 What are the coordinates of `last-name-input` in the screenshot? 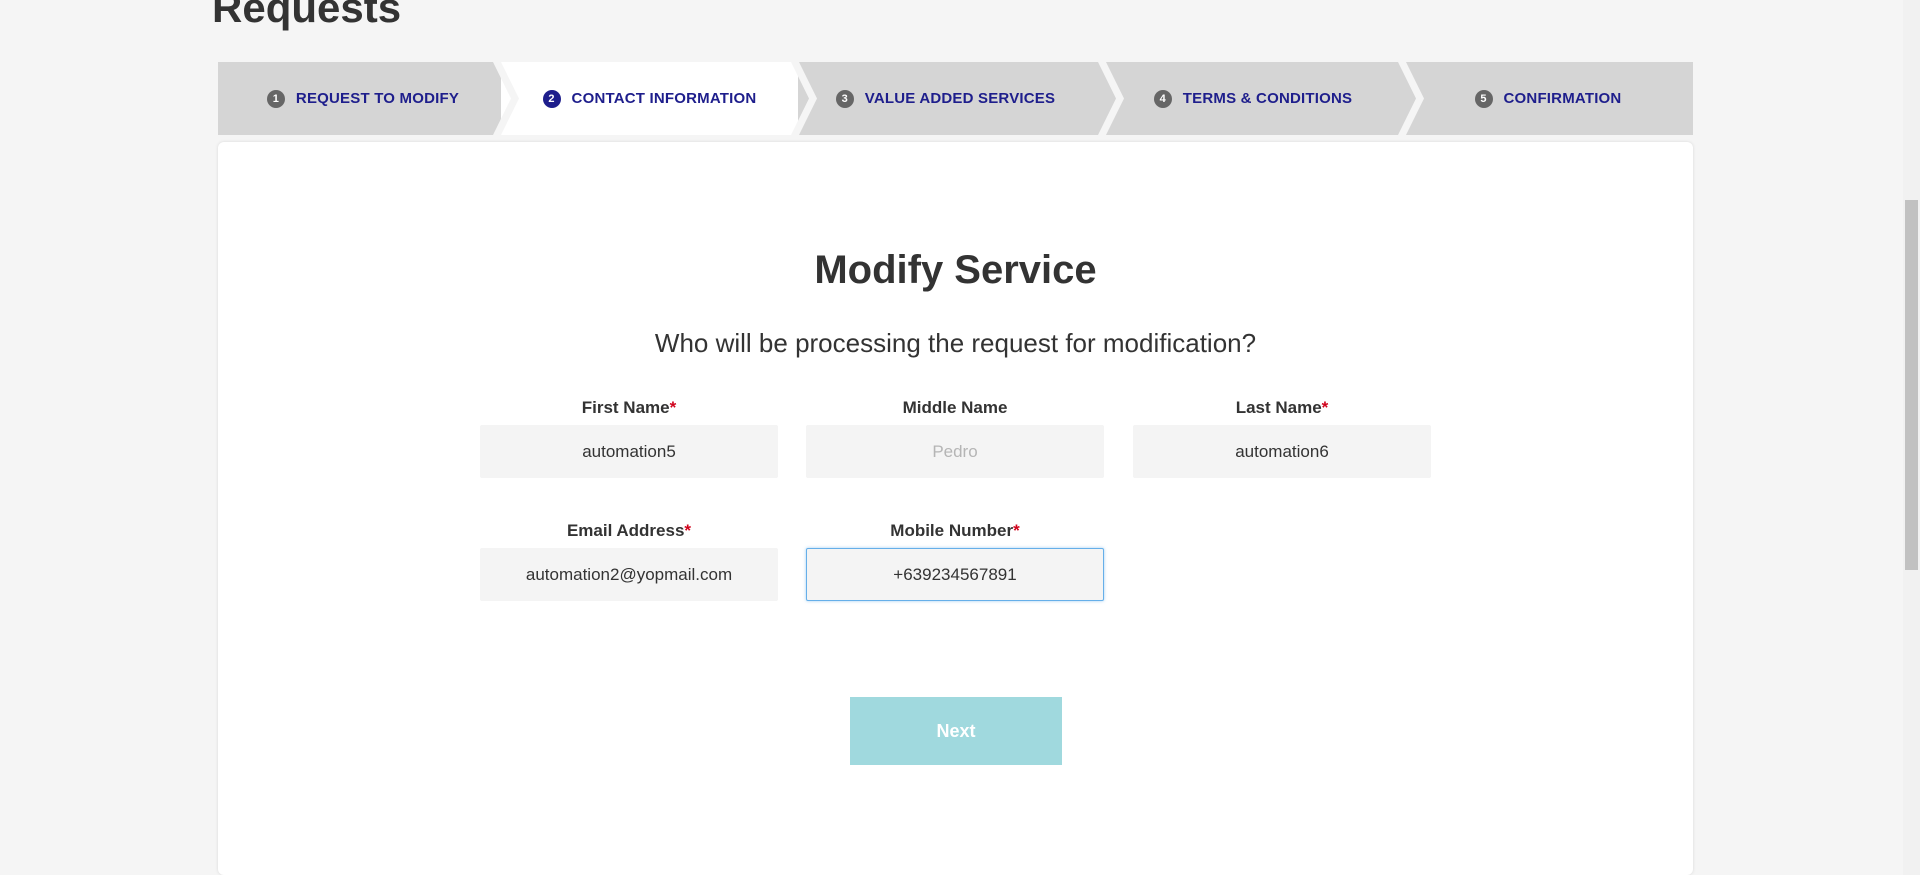 It's located at (1282, 451).